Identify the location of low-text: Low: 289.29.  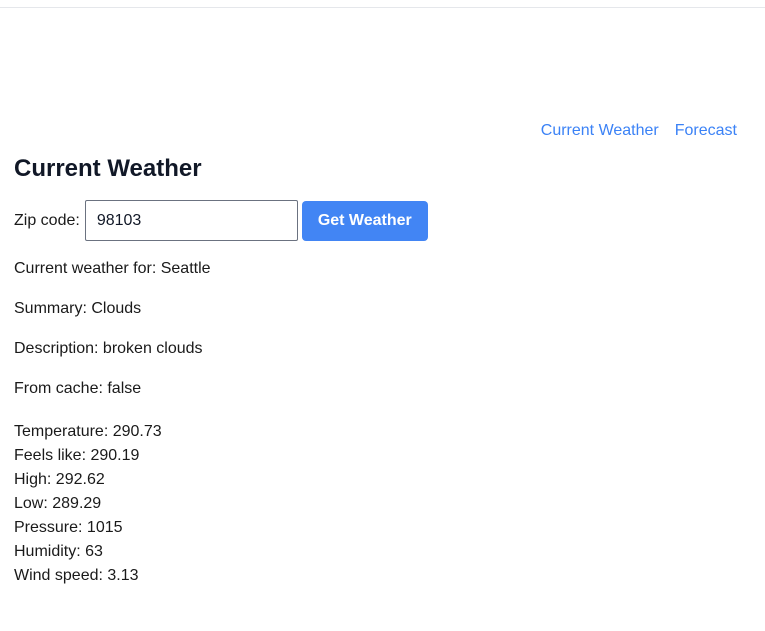
(58, 503).